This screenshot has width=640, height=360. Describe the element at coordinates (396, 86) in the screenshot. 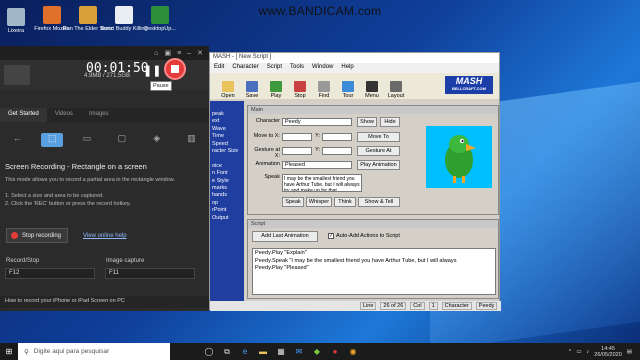

I see `layout-icon` at that location.